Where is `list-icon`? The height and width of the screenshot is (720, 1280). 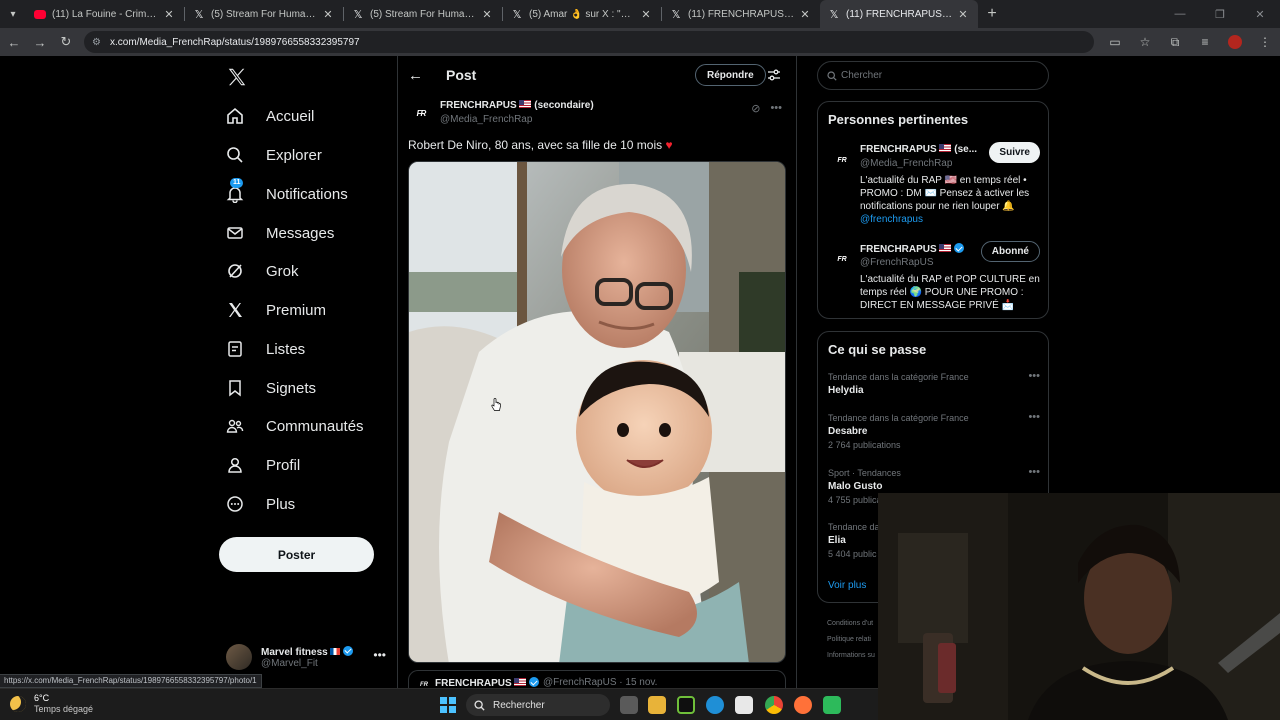 list-icon is located at coordinates (235, 349).